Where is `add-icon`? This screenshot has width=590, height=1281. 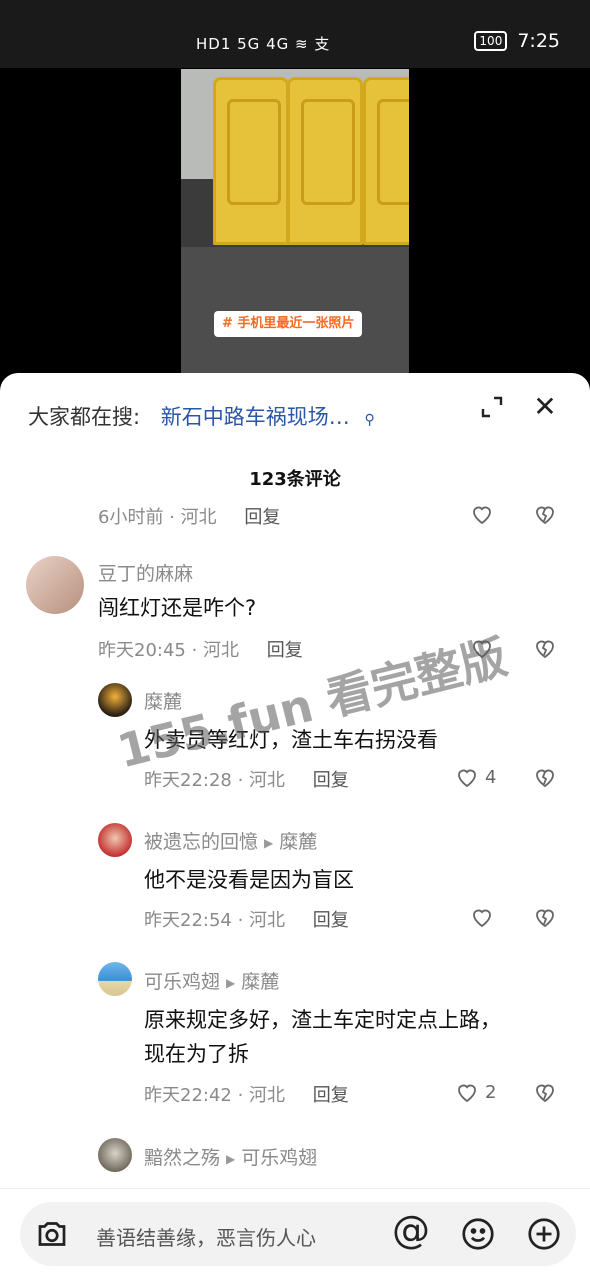 add-icon is located at coordinates (544, 1234).